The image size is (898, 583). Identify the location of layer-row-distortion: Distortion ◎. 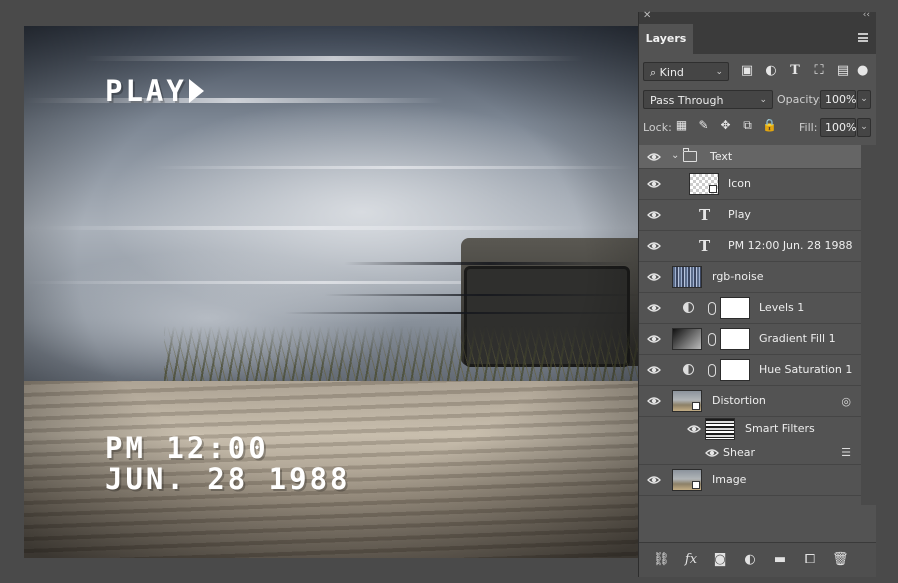
(750, 401).